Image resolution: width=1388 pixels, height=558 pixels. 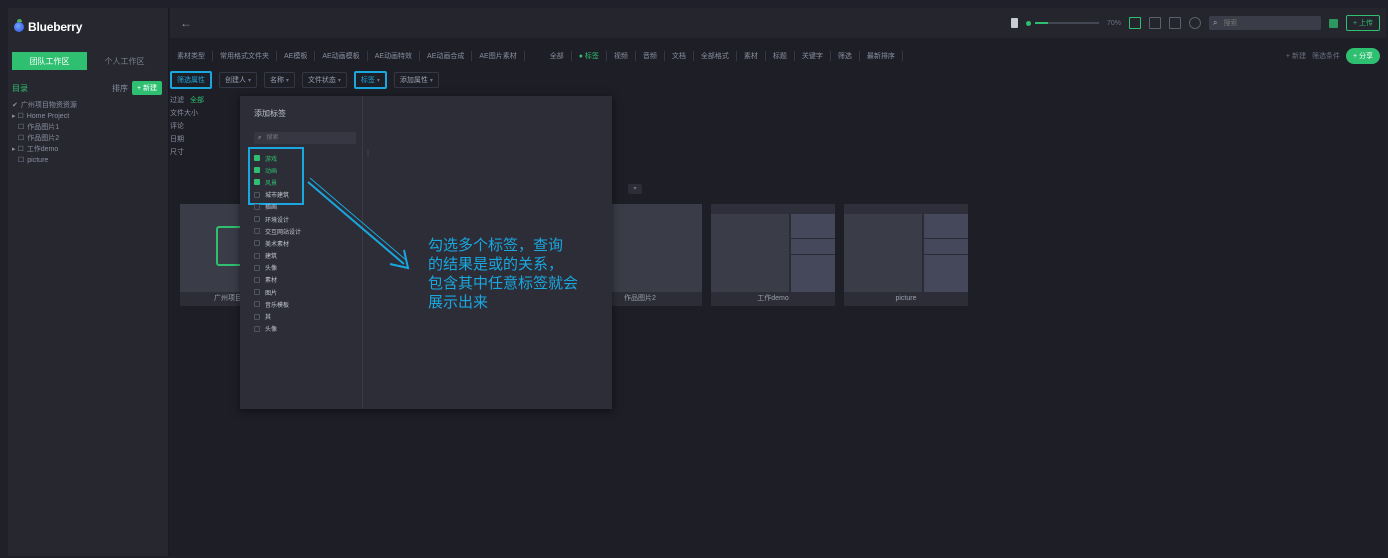 I want to click on new-folder-button: + 新建, so click(x=146, y=88).